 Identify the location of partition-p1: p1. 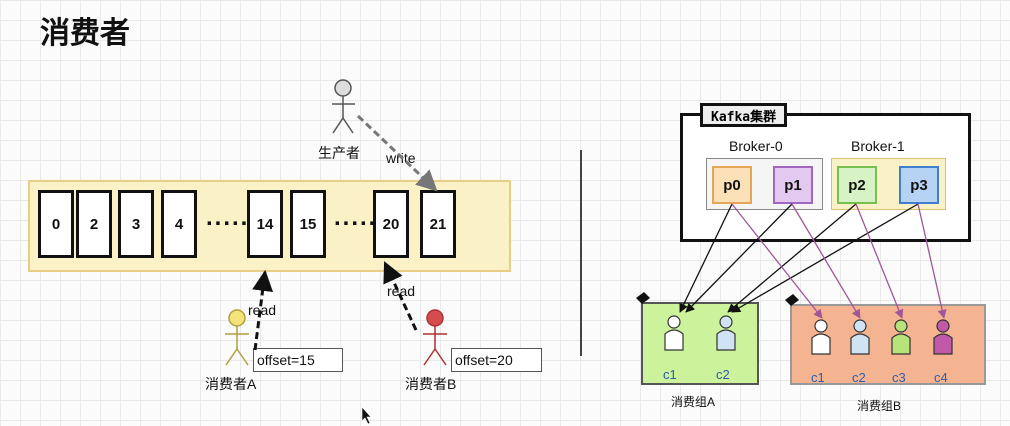
(793, 185).